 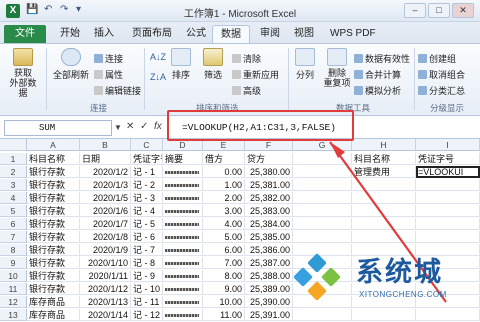 I want to click on watermark-subtext: XITONGCHENG.COM, so click(x=403, y=294).